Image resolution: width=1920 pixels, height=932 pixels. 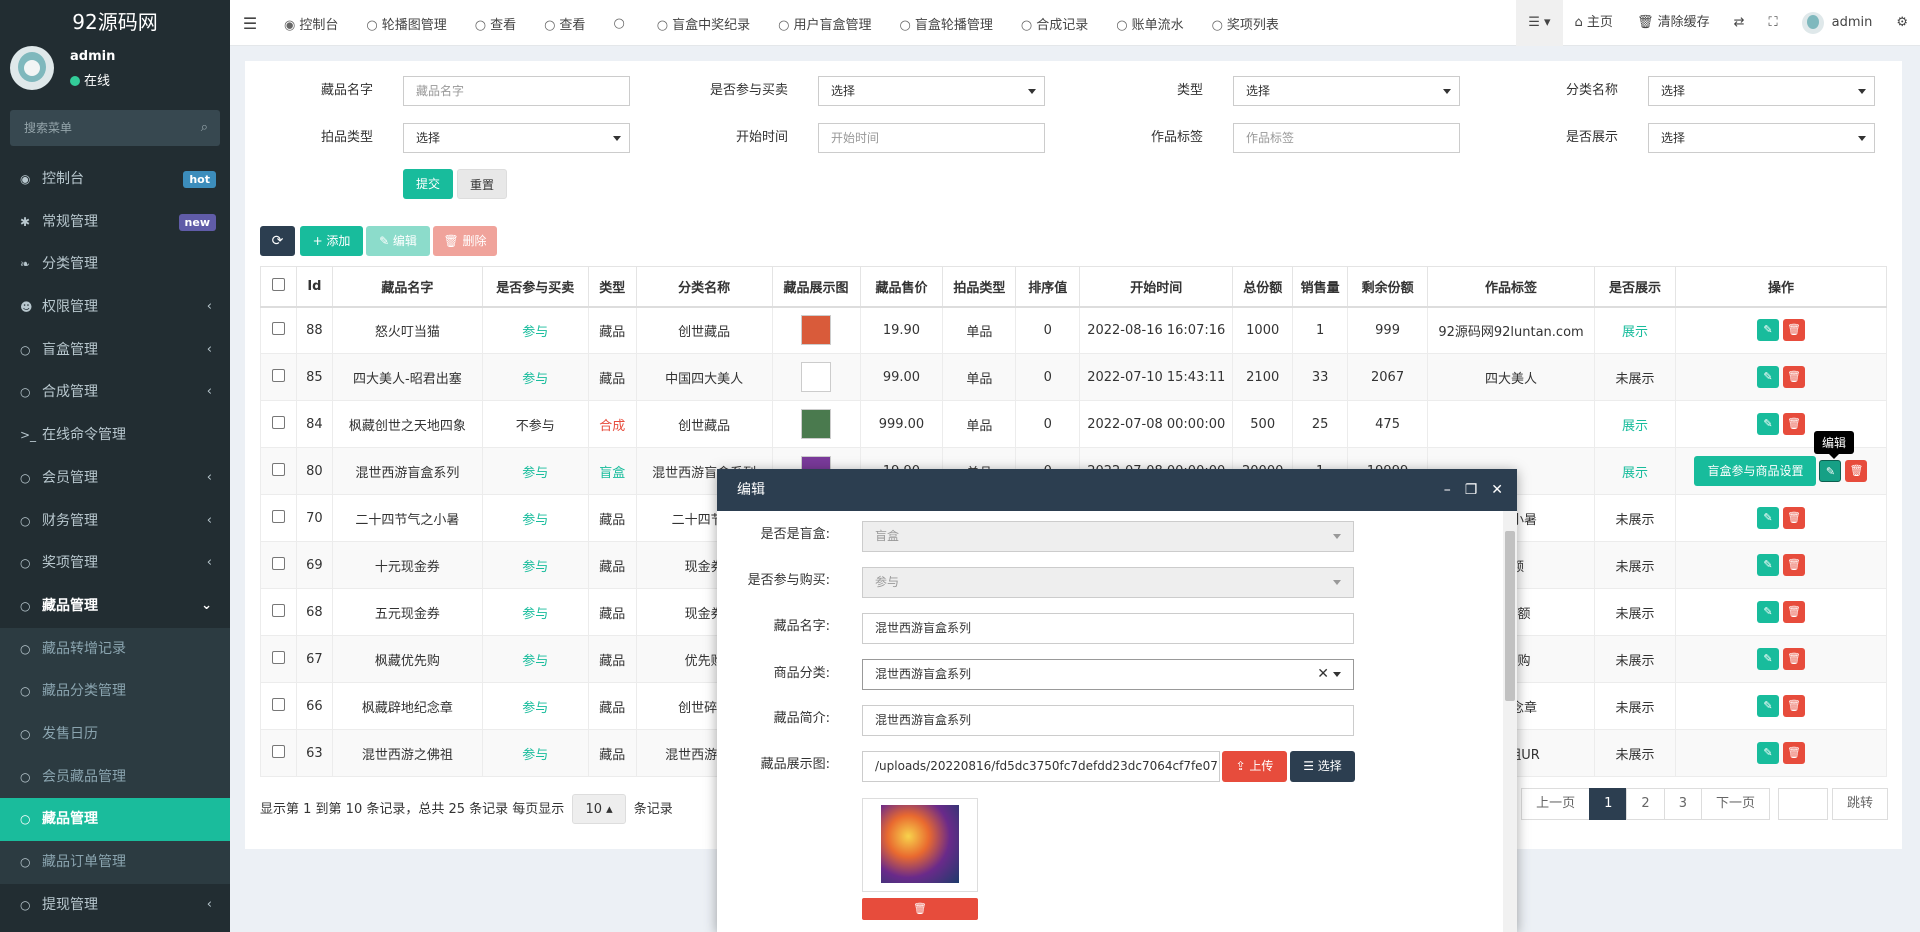 I want to click on jump-button: 跳转, so click(x=1859, y=804).